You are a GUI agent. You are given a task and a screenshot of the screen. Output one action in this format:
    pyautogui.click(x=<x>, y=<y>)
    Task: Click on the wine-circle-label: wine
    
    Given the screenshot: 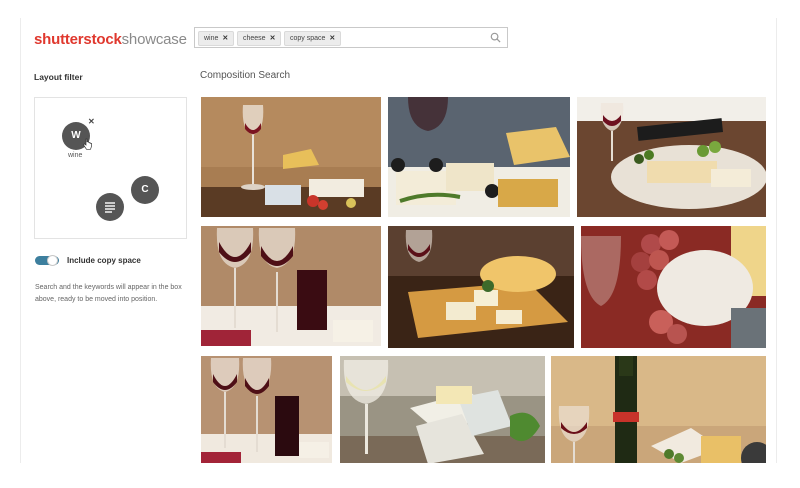 What is the action you would take?
    pyautogui.click(x=75, y=155)
    